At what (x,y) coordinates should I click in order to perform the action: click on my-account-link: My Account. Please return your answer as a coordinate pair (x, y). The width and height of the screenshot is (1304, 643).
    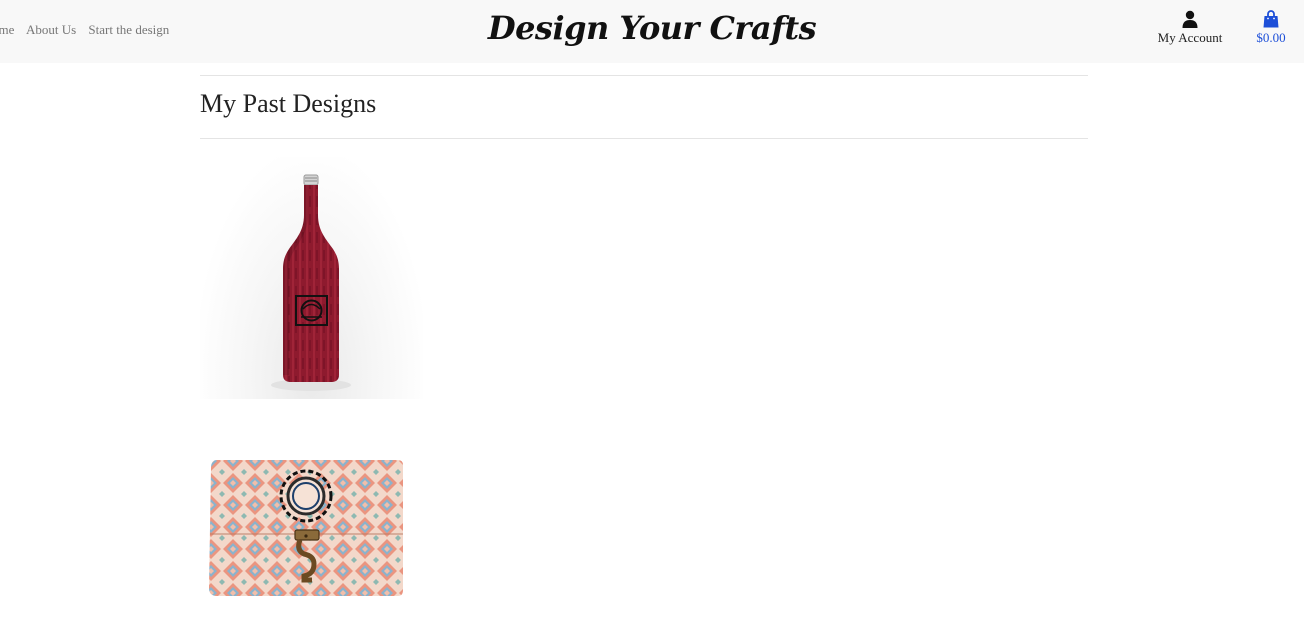
    Looking at the image, I should click on (1190, 28).